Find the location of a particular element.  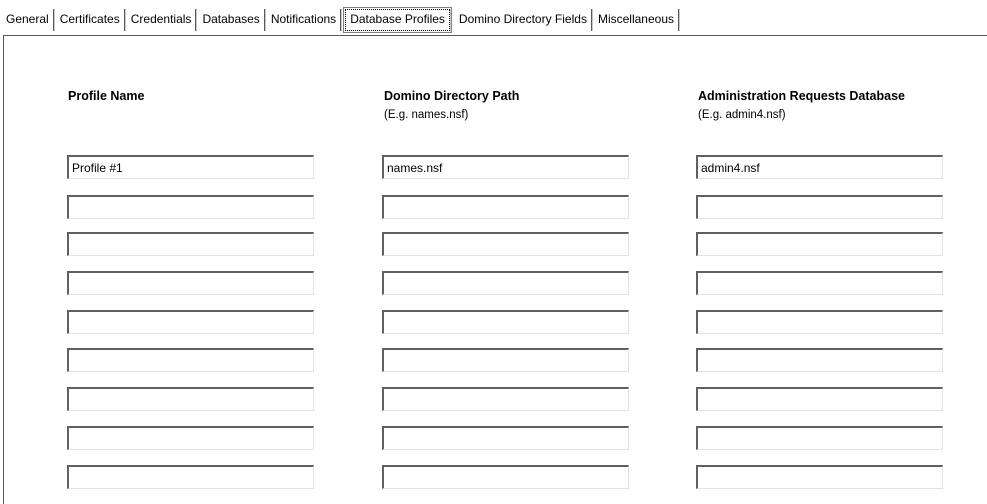

admin-requests-hint: (E.g. admin4.nsf) is located at coordinates (742, 115).